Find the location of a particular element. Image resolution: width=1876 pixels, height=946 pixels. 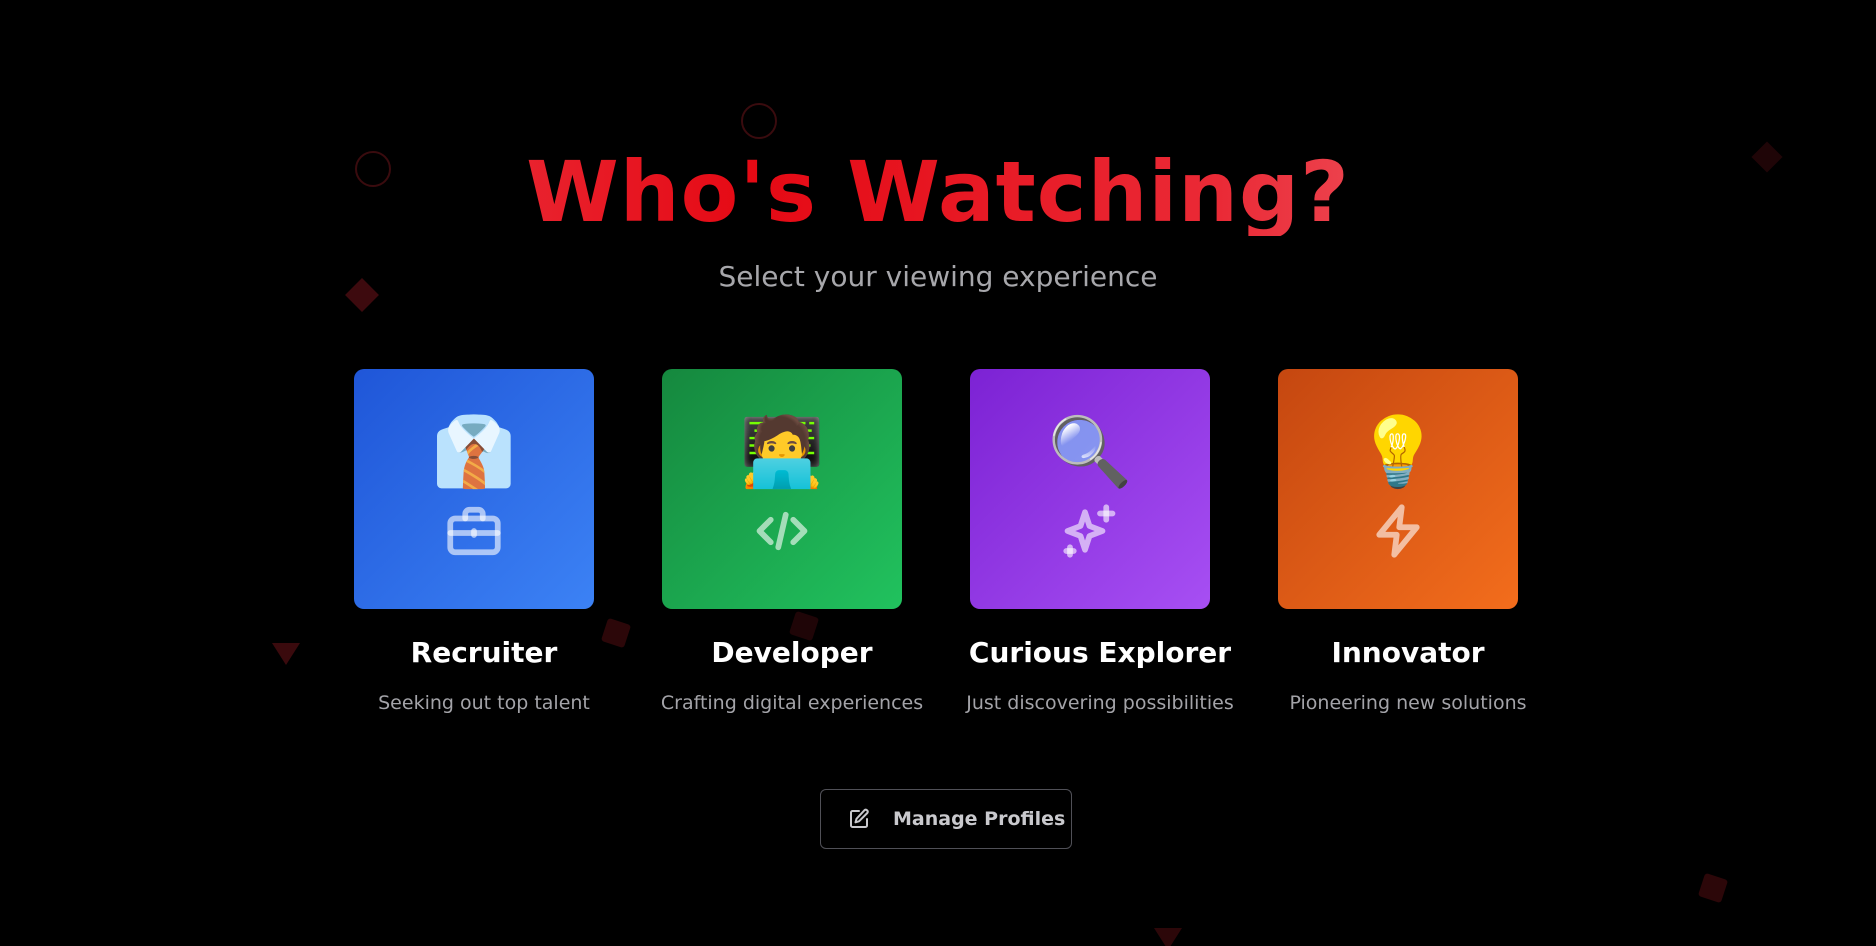

page-subtitle: Select your viewing experience is located at coordinates (938, 276).